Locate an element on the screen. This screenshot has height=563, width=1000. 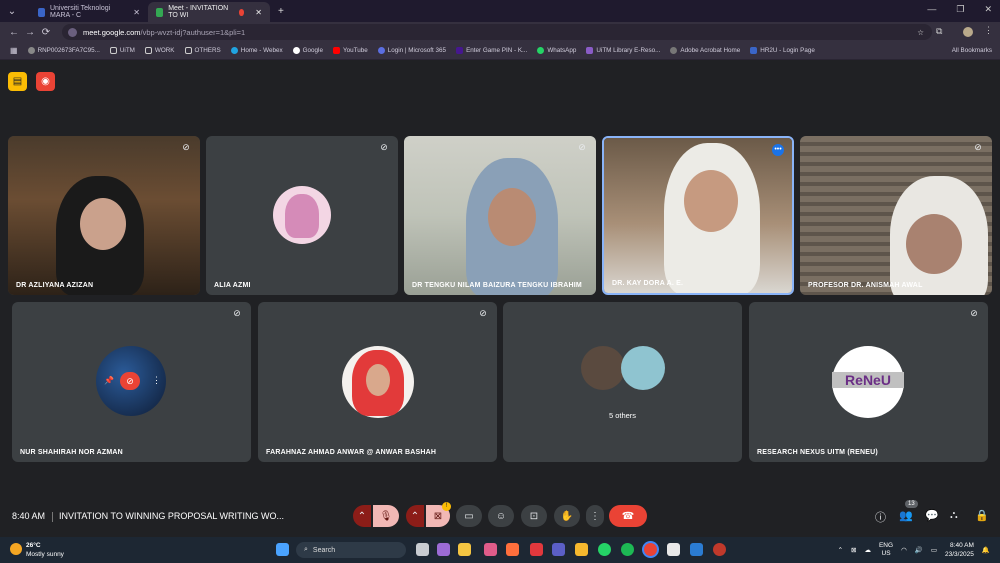
notification-icon: 🔔 is located at coordinates (986, 550).